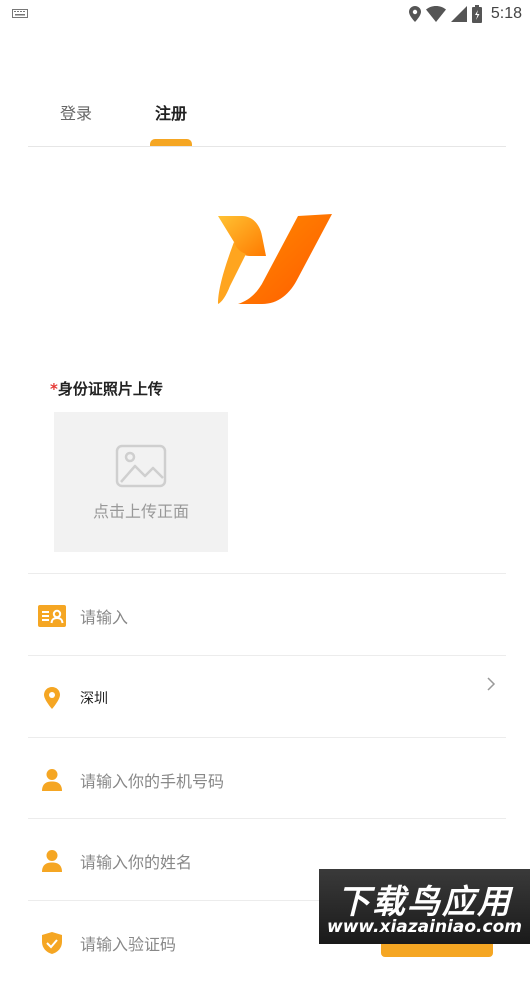 The image size is (532, 983). What do you see at coordinates (52, 943) in the screenshot?
I see `shield-check-icon` at bounding box center [52, 943].